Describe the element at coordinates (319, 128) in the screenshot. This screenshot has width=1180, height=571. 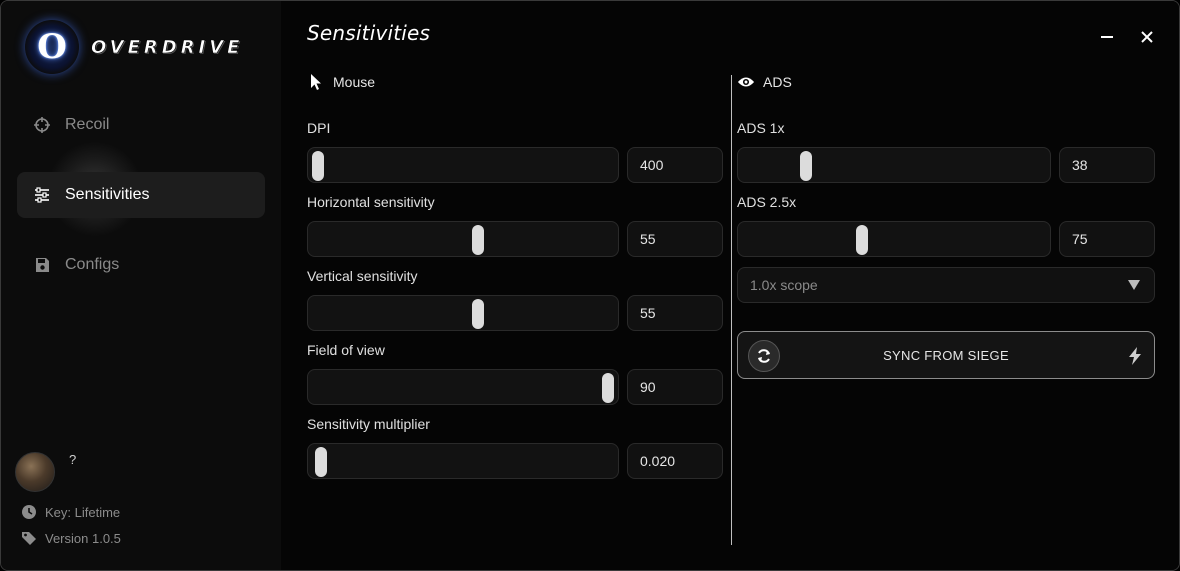
I see `dpi-label: DPI` at that location.